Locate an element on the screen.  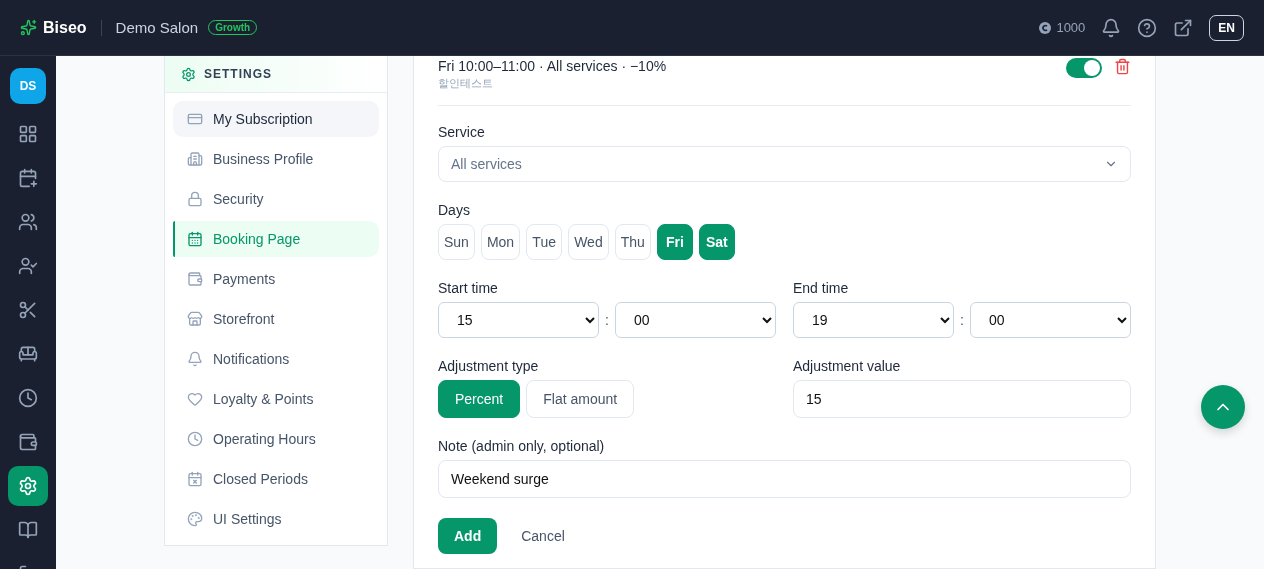
field-label: Service is located at coordinates (462, 132).